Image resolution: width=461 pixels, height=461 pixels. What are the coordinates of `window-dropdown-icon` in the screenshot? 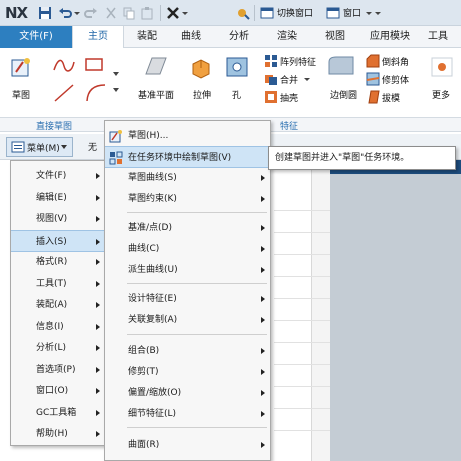 It's located at (369, 13).